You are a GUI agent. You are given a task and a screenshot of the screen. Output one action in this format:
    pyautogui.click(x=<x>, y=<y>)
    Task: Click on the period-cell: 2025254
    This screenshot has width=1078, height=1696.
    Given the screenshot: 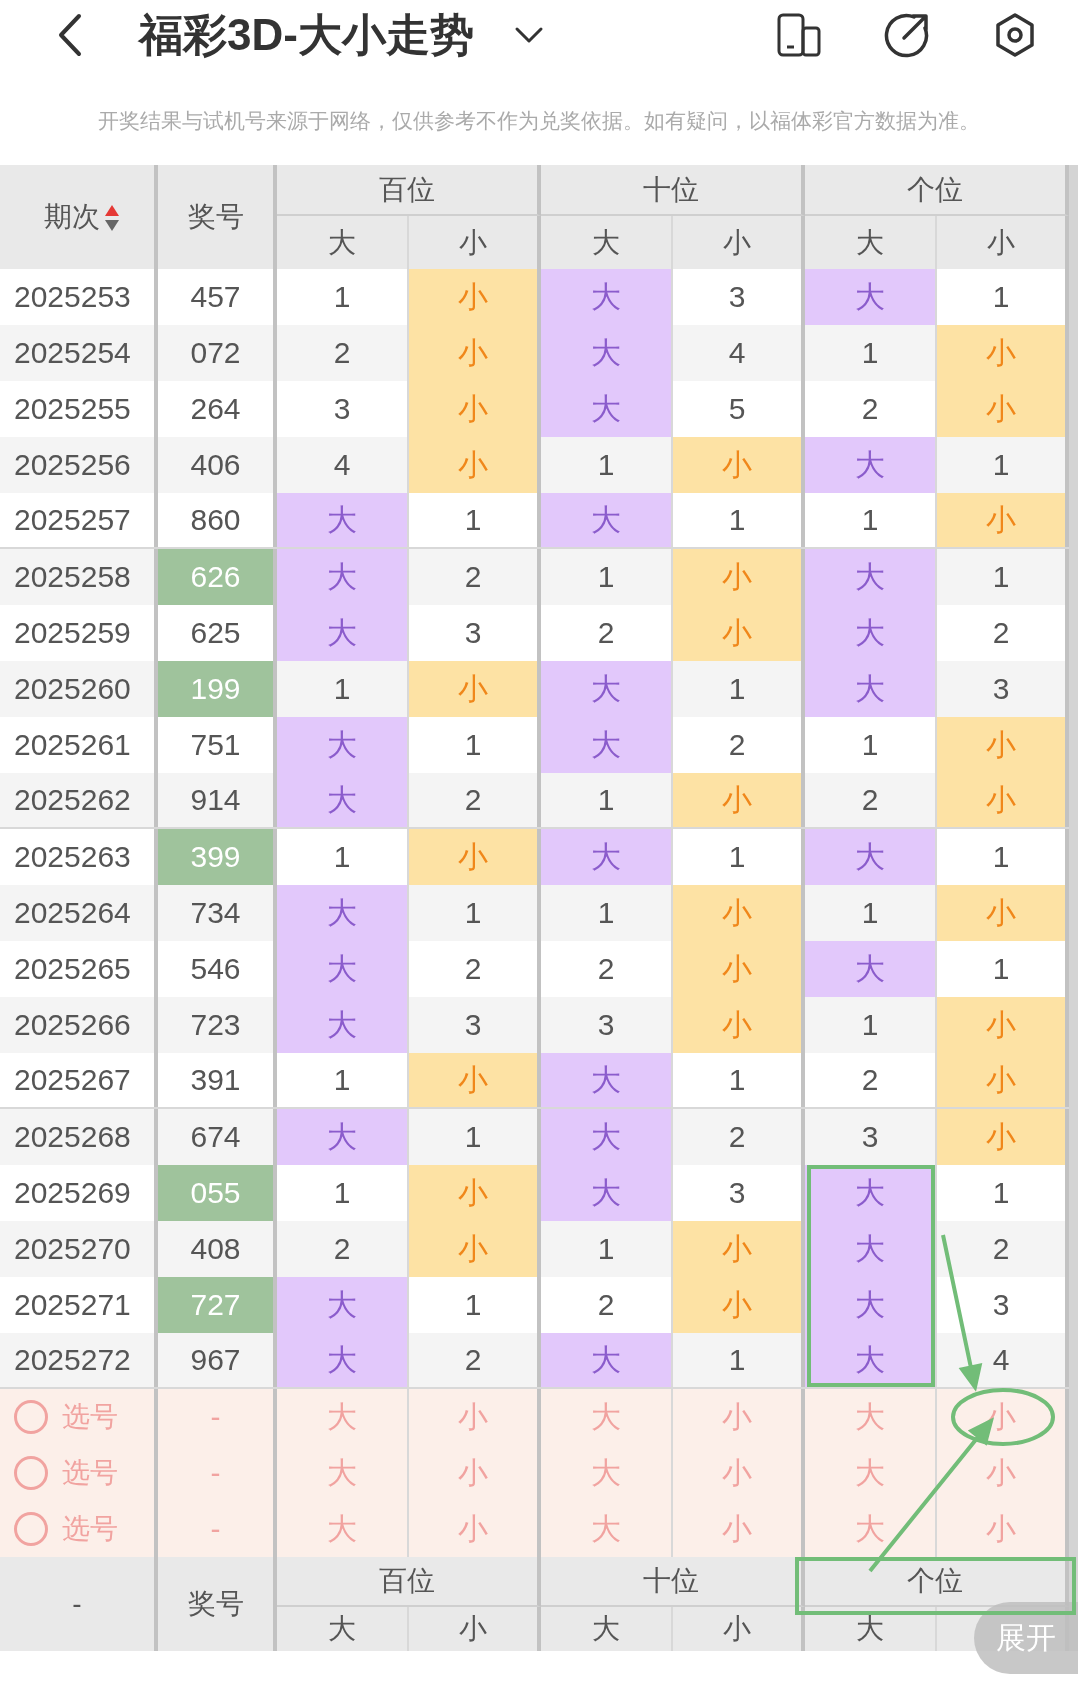 What is the action you would take?
    pyautogui.click(x=79, y=353)
    